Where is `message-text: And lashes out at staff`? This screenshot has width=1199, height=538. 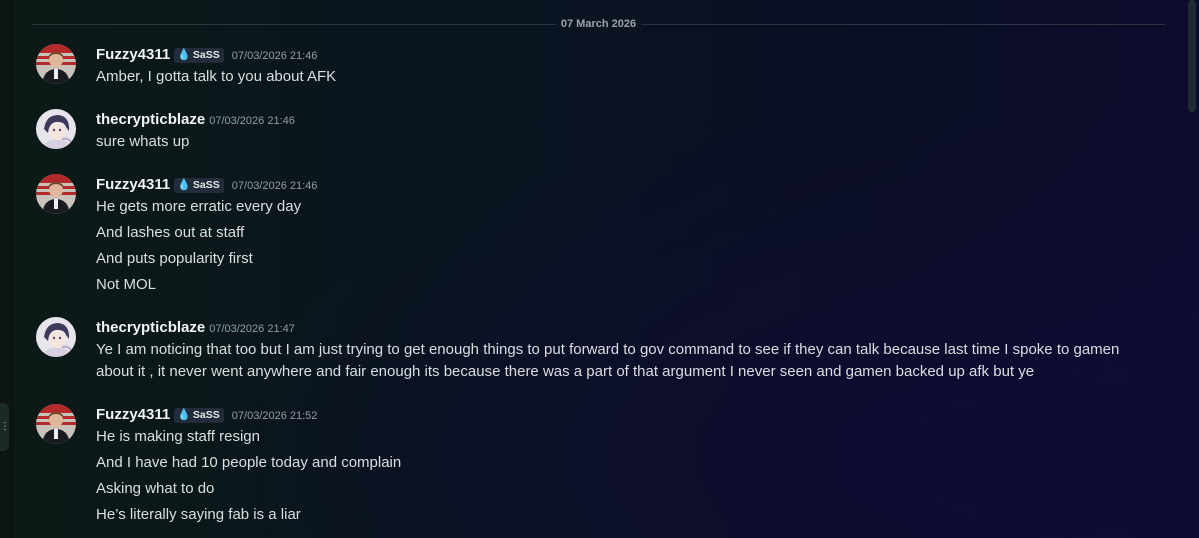 message-text: And lashes out at staff is located at coordinates (170, 232).